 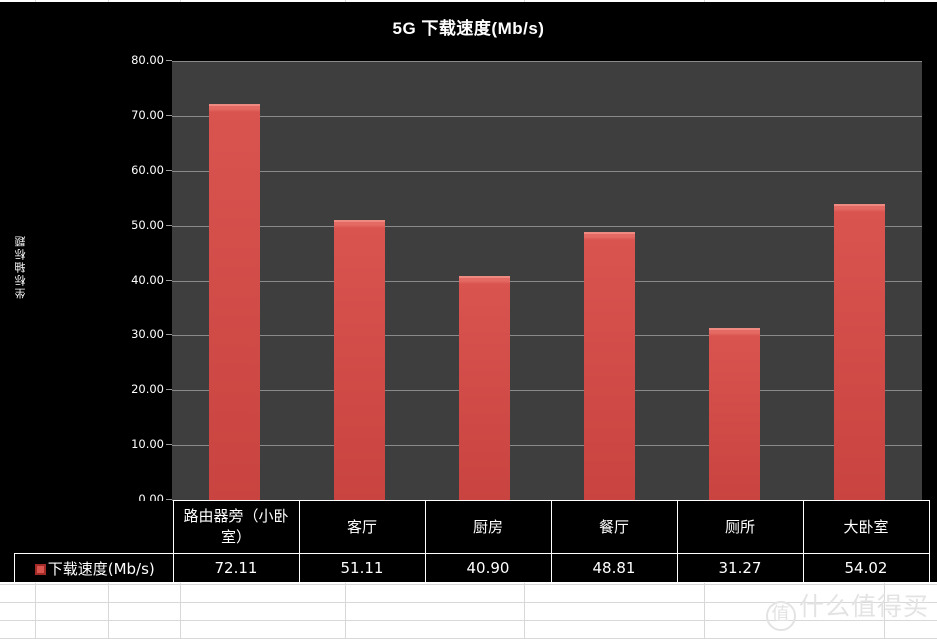 What do you see at coordinates (866, 527) in the screenshot?
I see `table-cell-category: 大卧室` at bounding box center [866, 527].